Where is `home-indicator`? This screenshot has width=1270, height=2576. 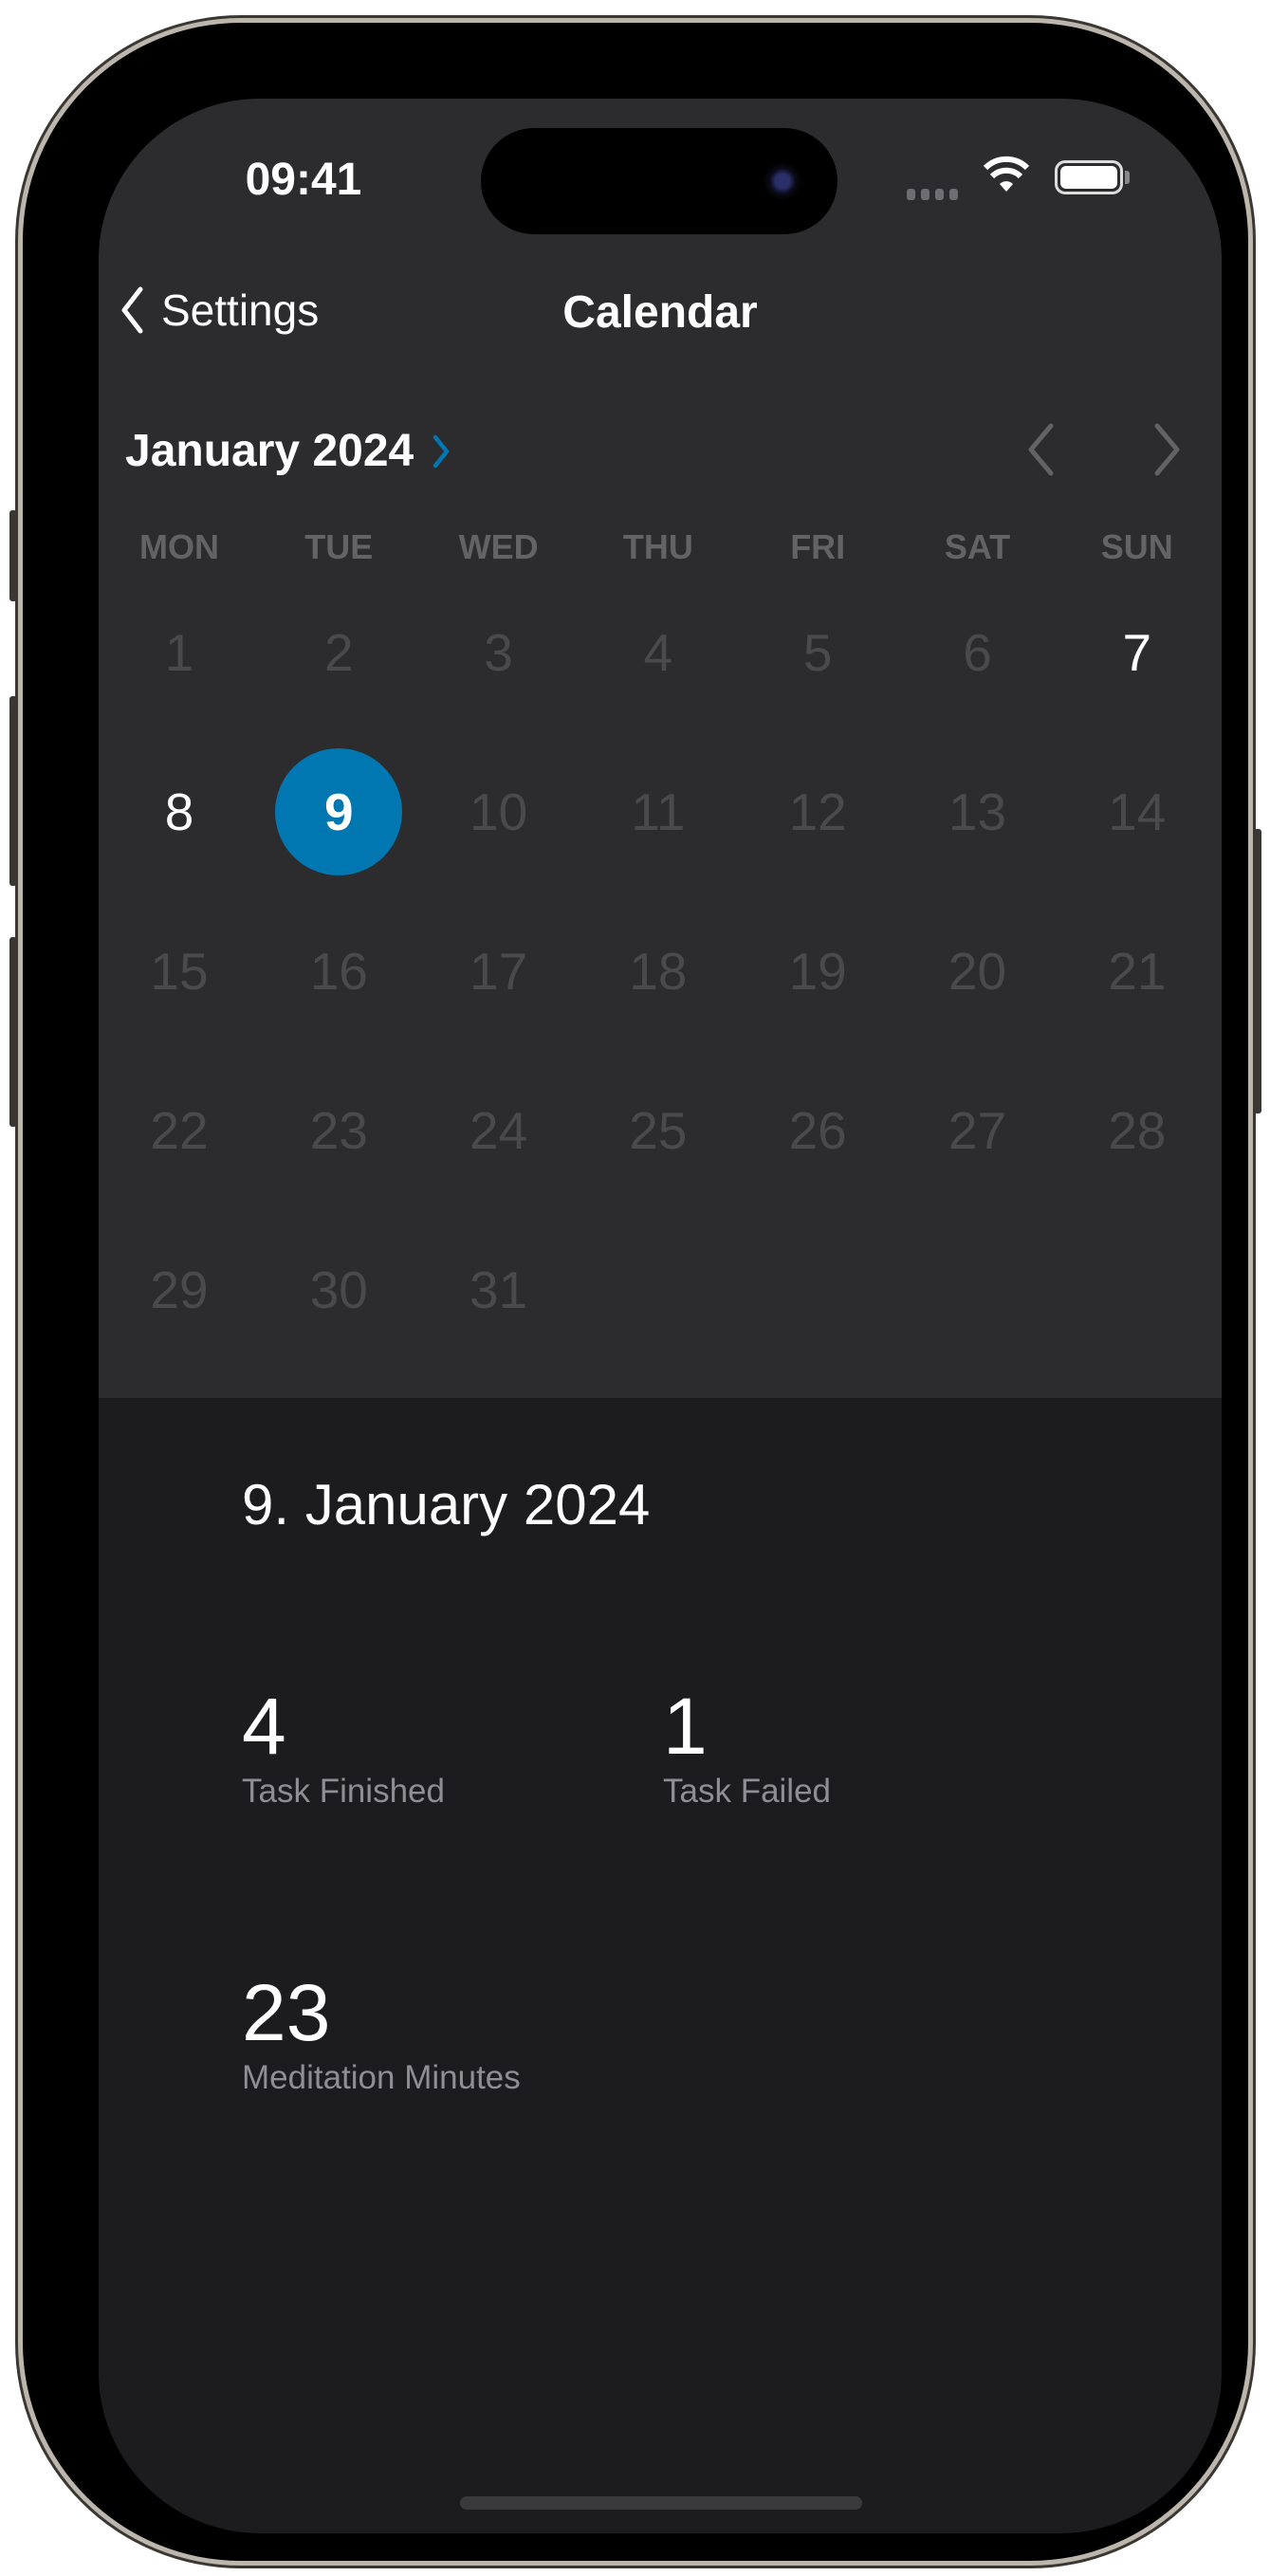 home-indicator is located at coordinates (661, 2503).